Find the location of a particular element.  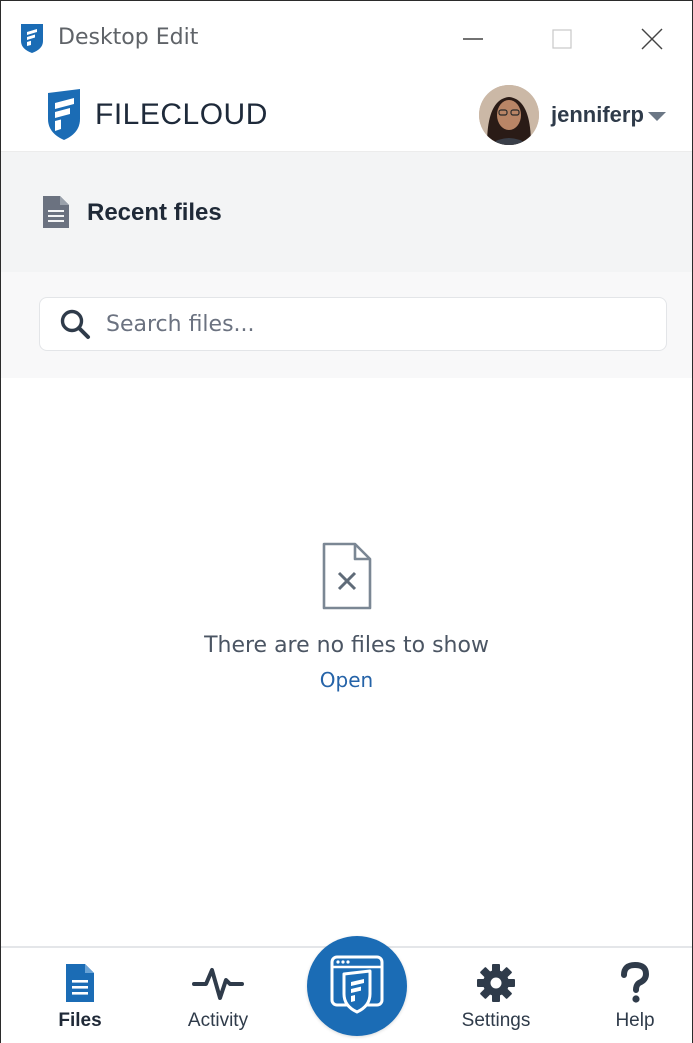

close-button is located at coordinates (652, 39).